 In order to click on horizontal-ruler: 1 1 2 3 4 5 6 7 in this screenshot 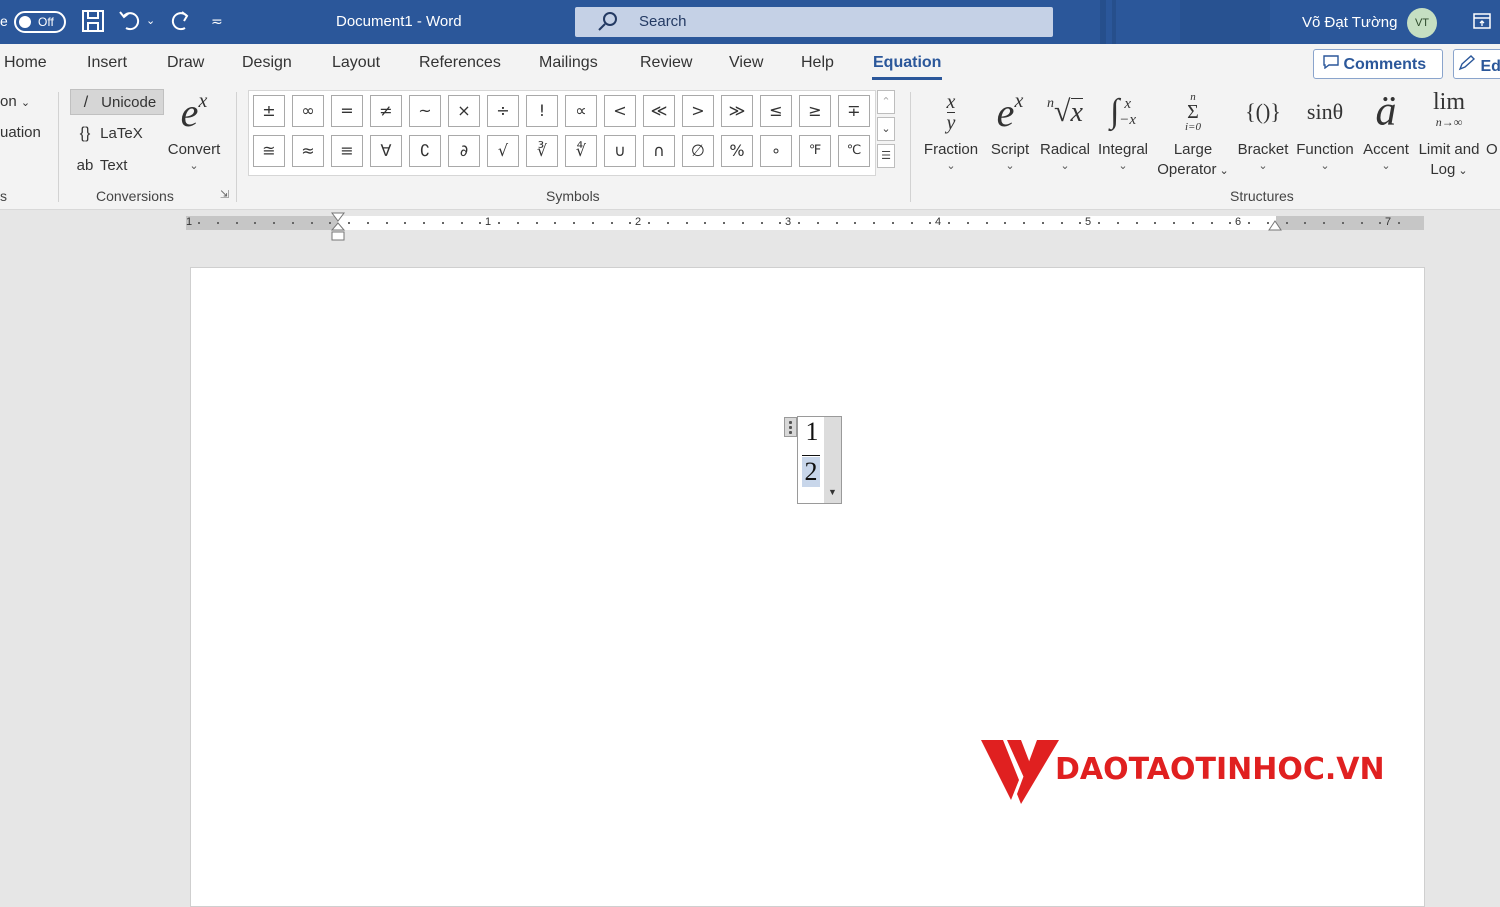, I will do `click(805, 223)`.